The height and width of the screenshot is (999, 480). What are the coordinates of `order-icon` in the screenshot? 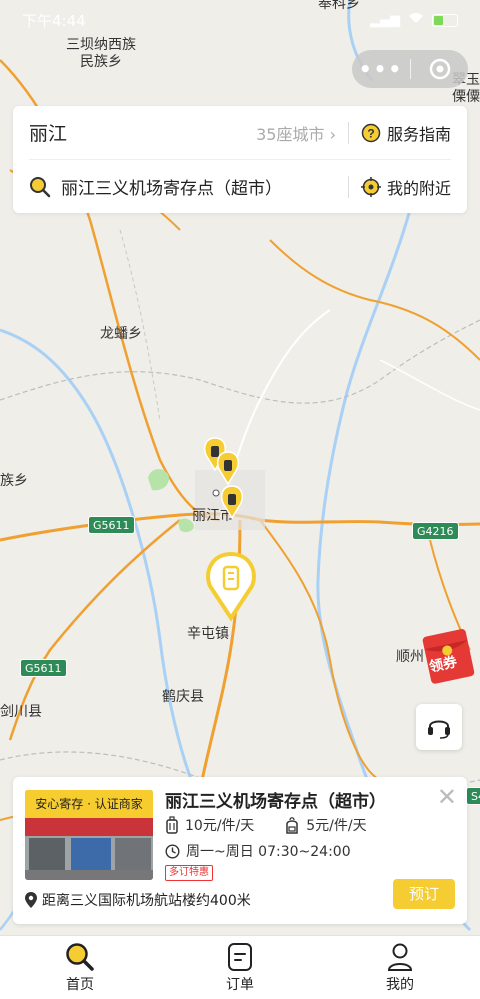 It's located at (240, 957).